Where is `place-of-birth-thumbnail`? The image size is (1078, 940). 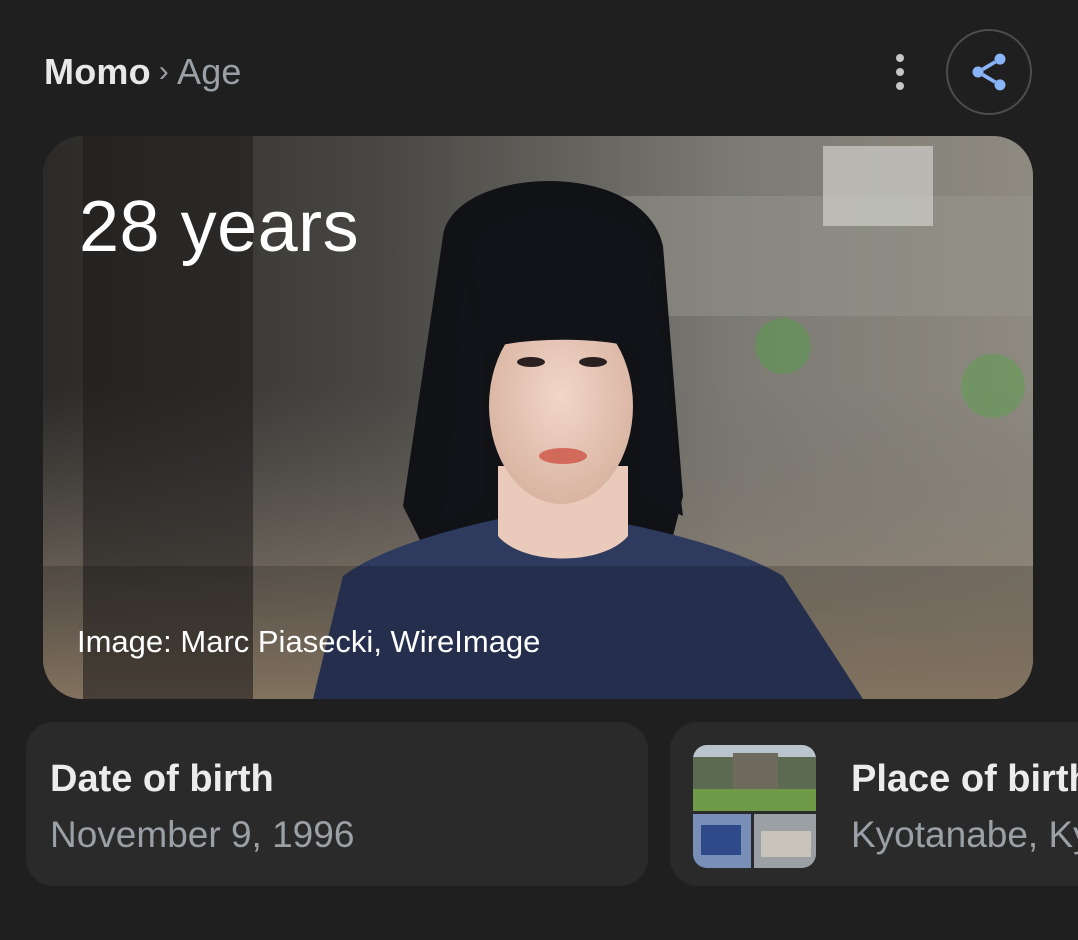
place-of-birth-thumbnail is located at coordinates (754, 806).